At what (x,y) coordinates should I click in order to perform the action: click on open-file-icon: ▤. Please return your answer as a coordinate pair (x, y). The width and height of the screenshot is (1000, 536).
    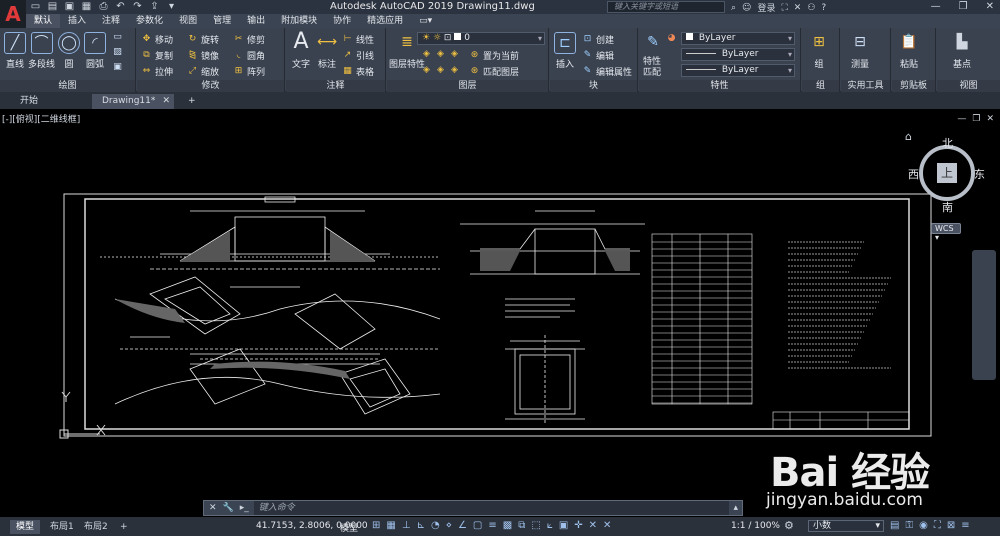
    Looking at the image, I should click on (52, 6).